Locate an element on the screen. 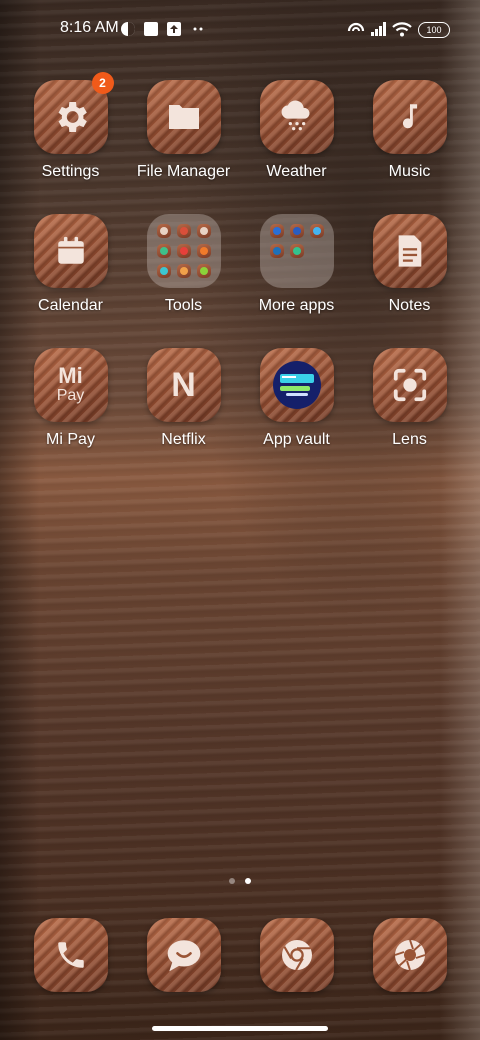  app-calendar: Calendar is located at coordinates (70, 281).